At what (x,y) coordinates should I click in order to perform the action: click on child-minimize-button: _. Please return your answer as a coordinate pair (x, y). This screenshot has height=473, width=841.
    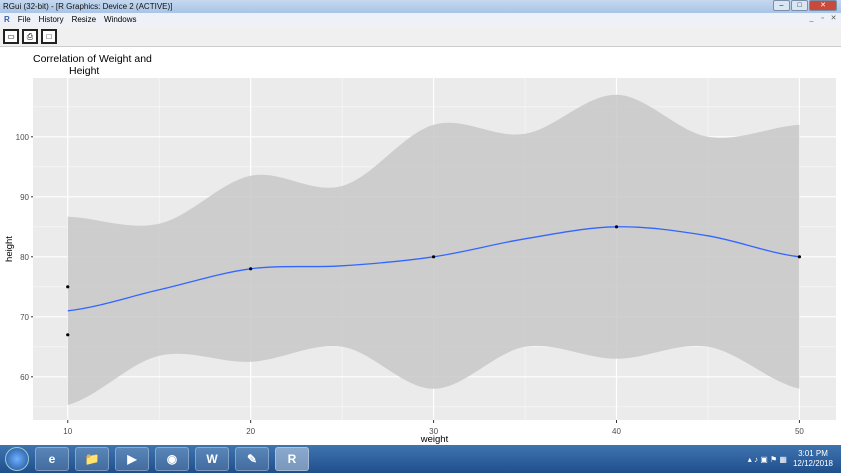
    Looking at the image, I should click on (811, 19).